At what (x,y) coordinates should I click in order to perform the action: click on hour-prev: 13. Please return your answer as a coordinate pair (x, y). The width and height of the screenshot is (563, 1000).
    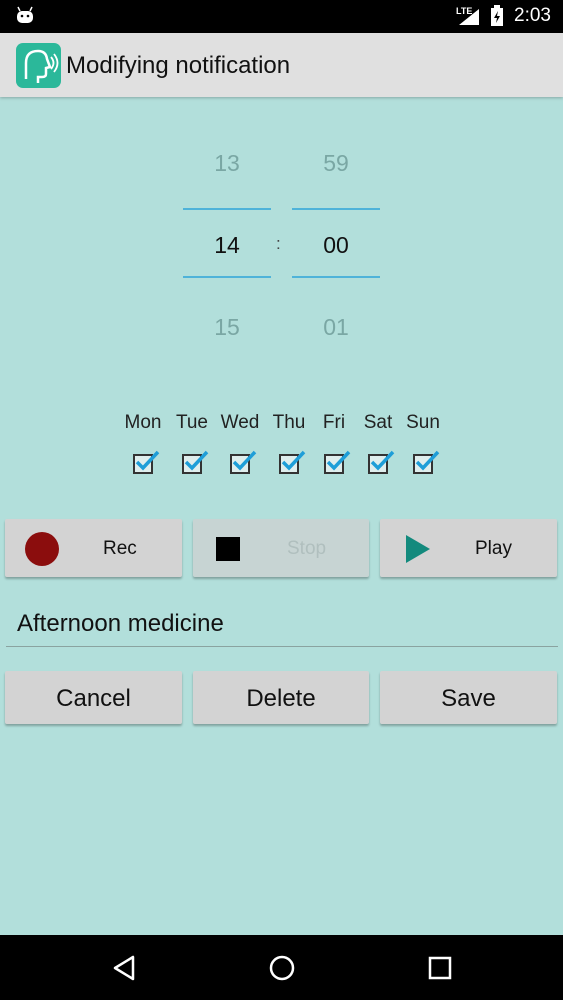
    Looking at the image, I should click on (227, 163).